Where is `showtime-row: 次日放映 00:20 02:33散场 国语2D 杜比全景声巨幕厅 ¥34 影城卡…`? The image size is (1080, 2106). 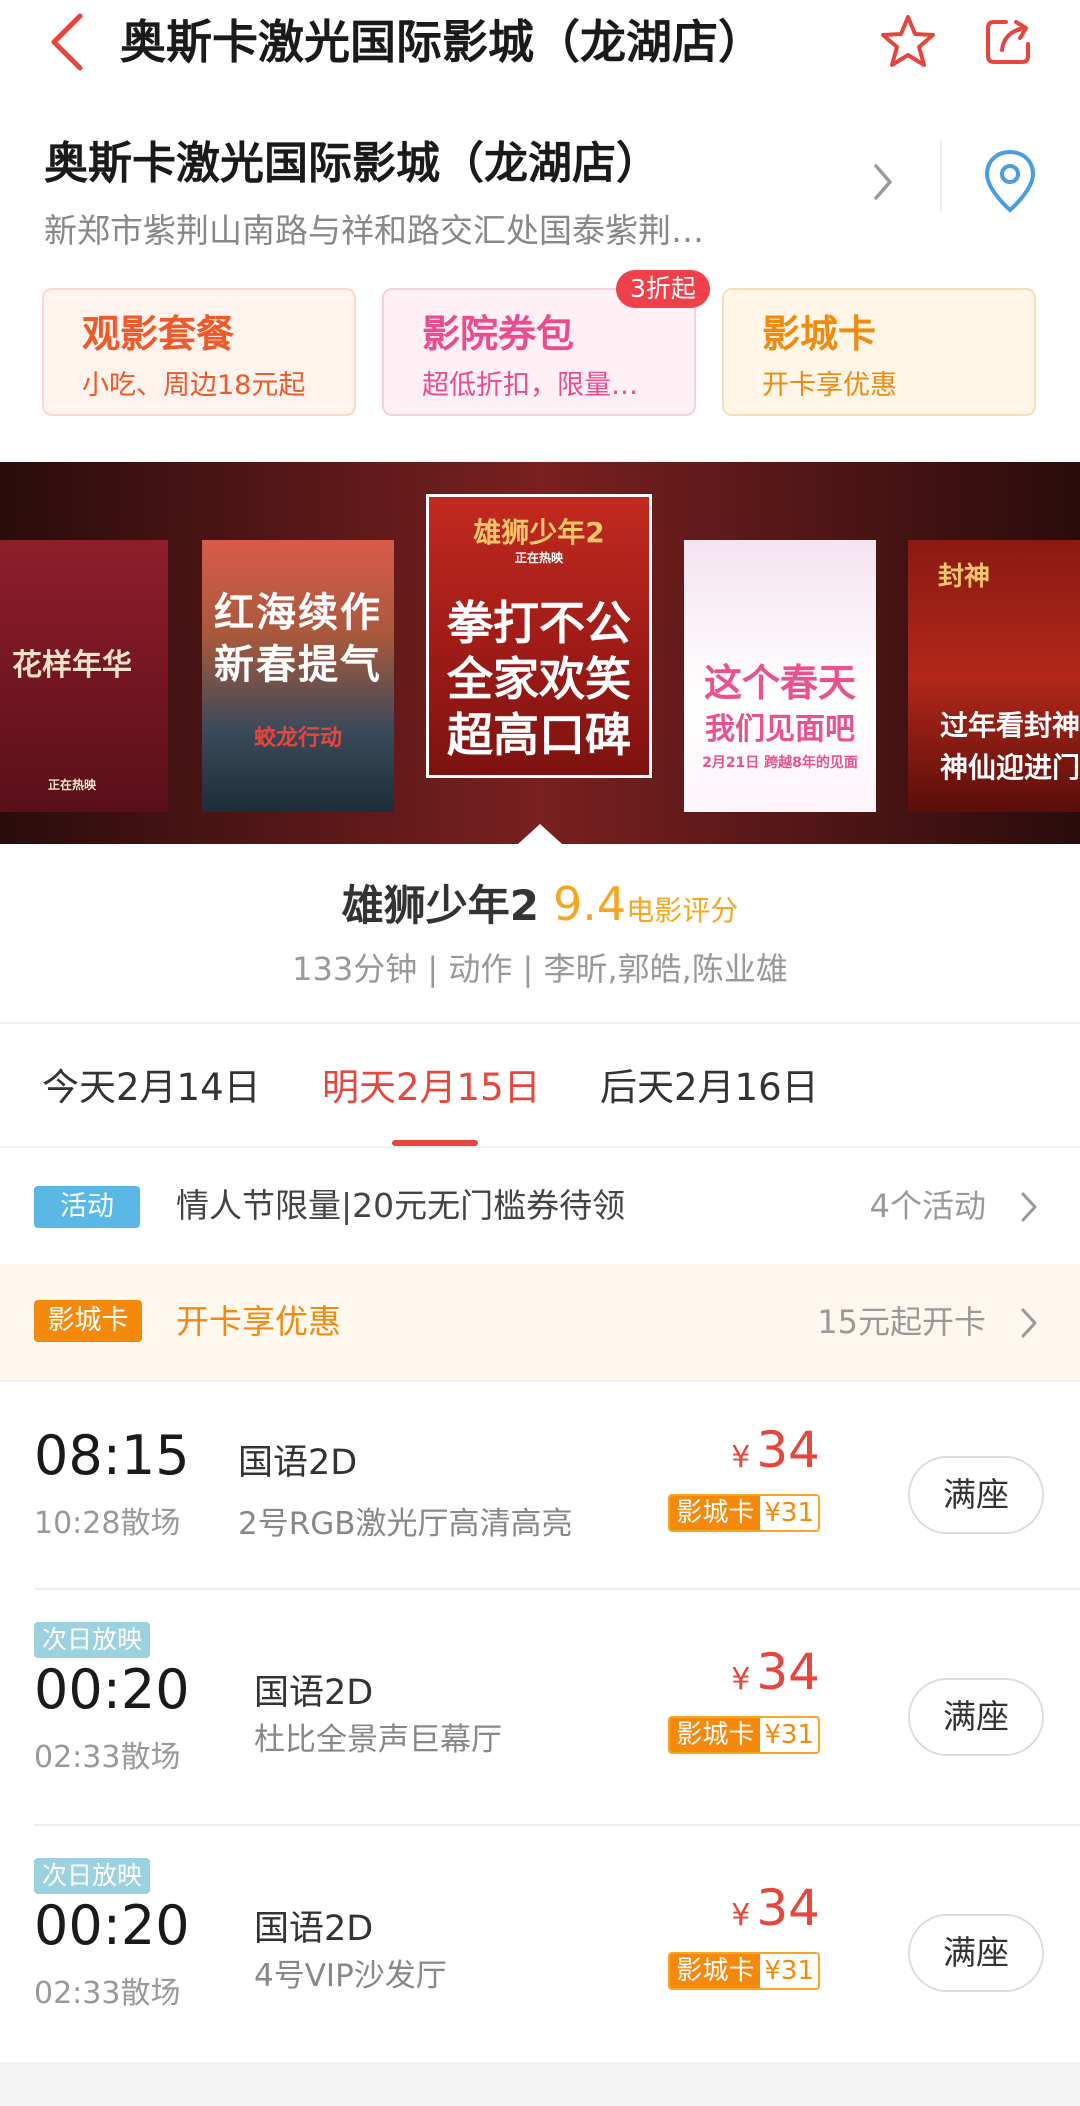
showtime-row: 次日放映 00:20 02:33散场 国语2D 杜比全景声巨幕厅 ¥34 影城卡… is located at coordinates (540, 1706).